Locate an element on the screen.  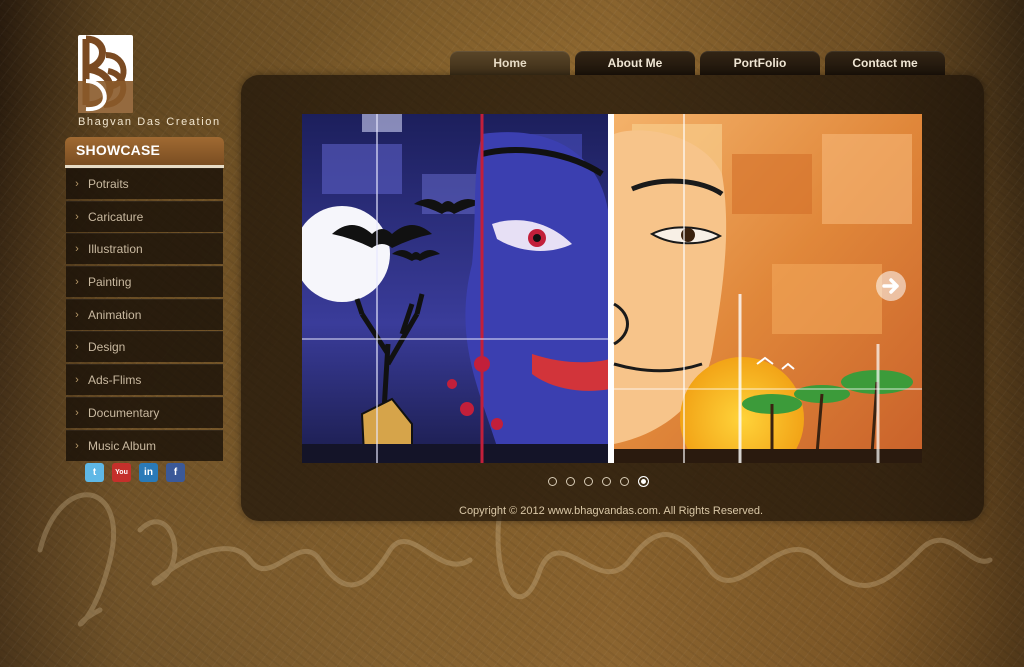
menu-item-documentary: › Documentary is located at coordinates (144, 412).